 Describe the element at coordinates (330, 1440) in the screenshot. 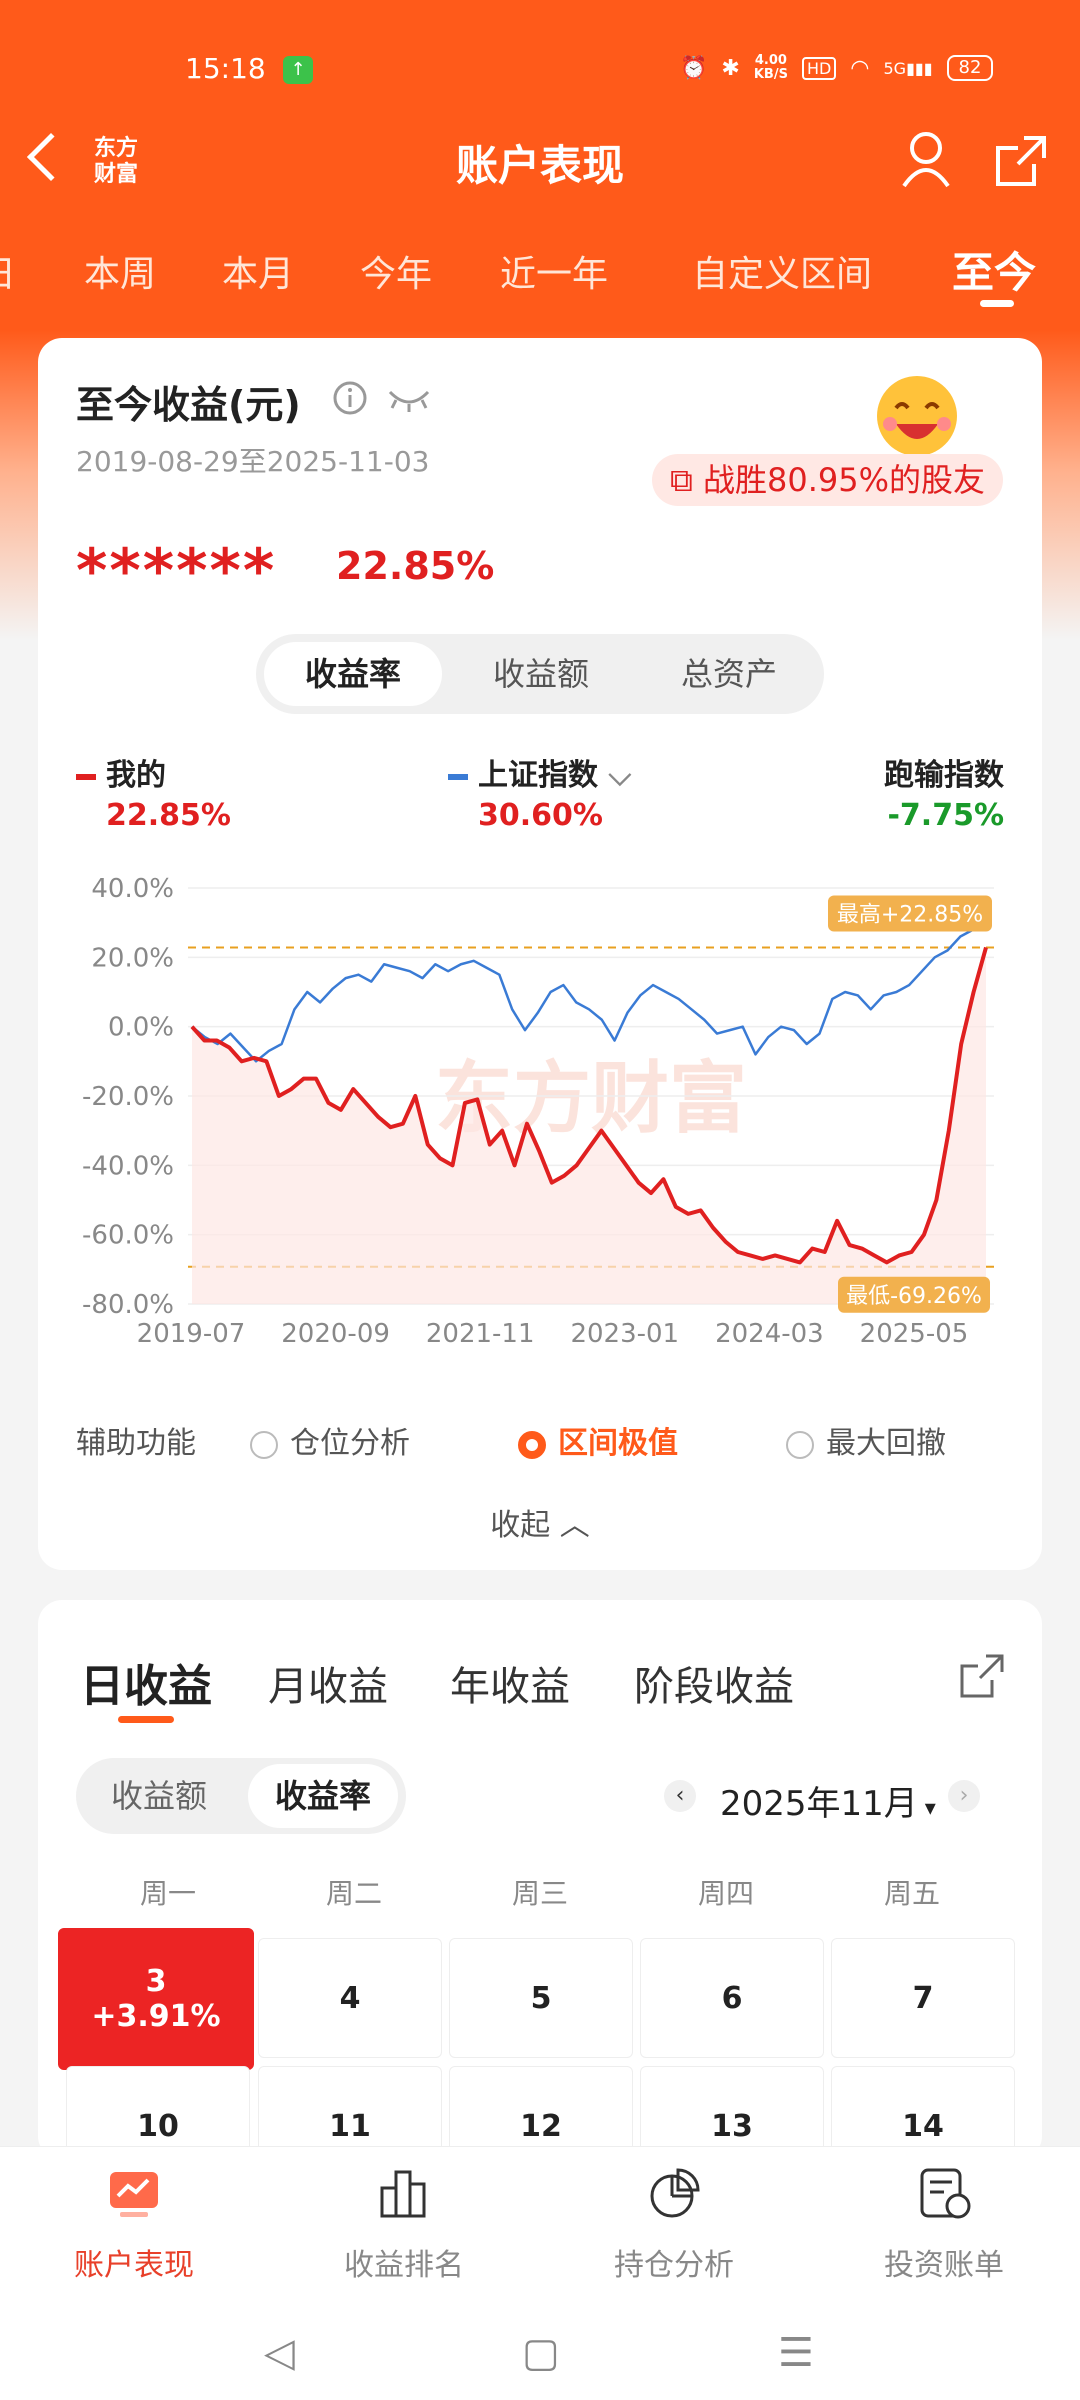

I see `option-position-analysis: 仓位分析` at that location.